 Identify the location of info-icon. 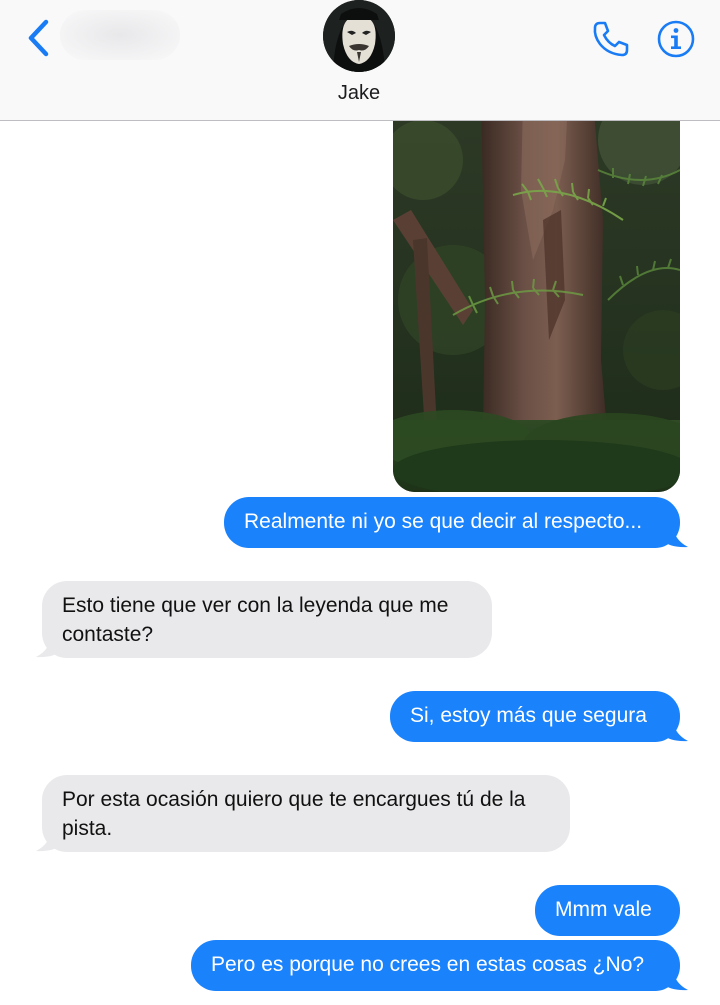
(676, 39).